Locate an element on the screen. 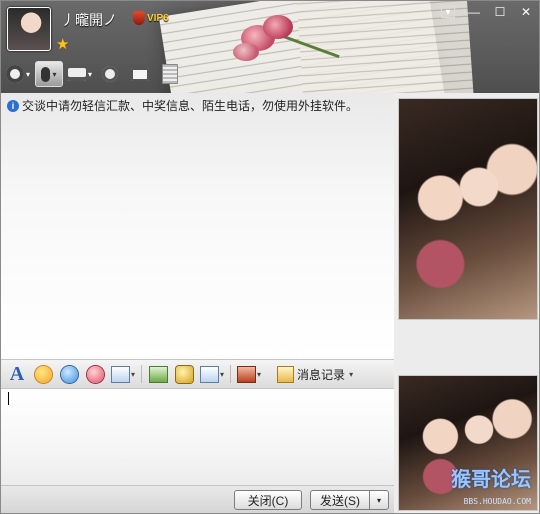 The image size is (540, 514). security-notice-text: 交谈中请勿轻信汇款、中奖信息、陌生电话，勿使用外挂软件。 is located at coordinates (190, 106).